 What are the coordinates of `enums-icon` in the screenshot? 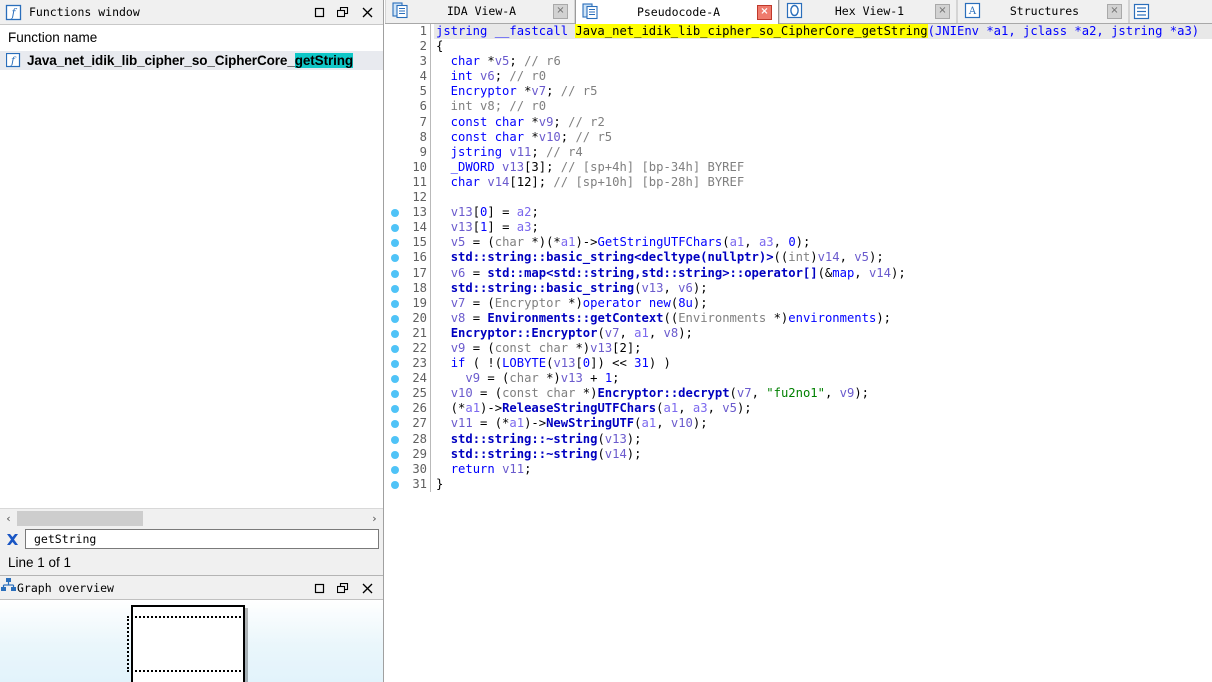 It's located at (1141, 11).